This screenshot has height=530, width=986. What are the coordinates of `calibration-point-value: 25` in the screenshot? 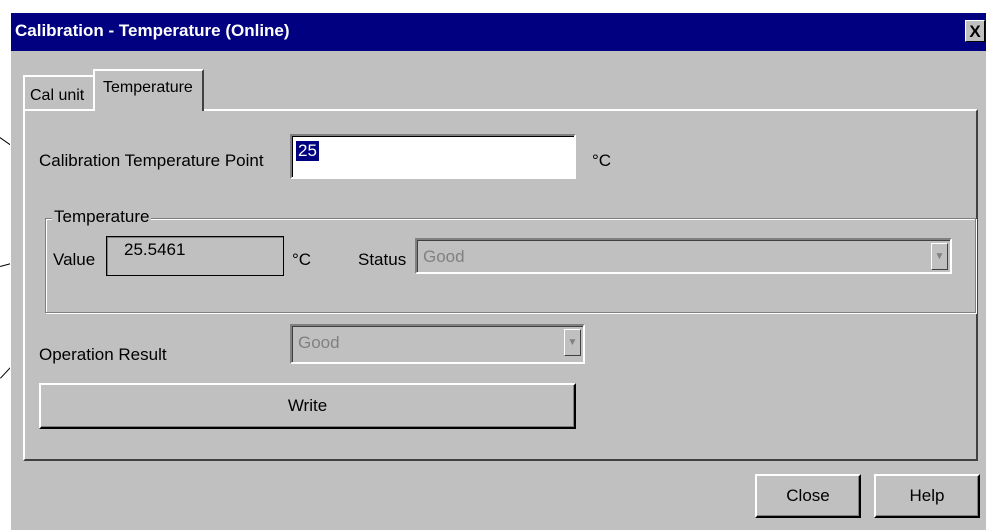 It's located at (307, 151).